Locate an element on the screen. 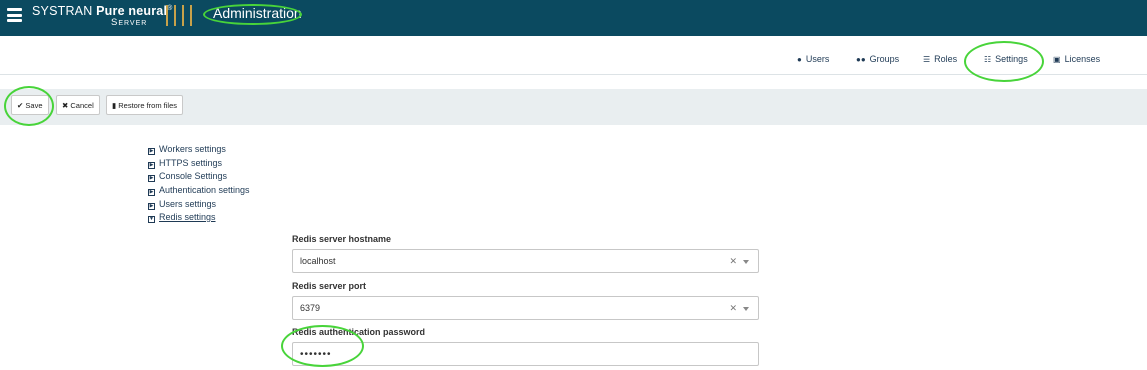 The width and height of the screenshot is (1147, 370). section-console: ▶ Console Settings is located at coordinates (187, 176).